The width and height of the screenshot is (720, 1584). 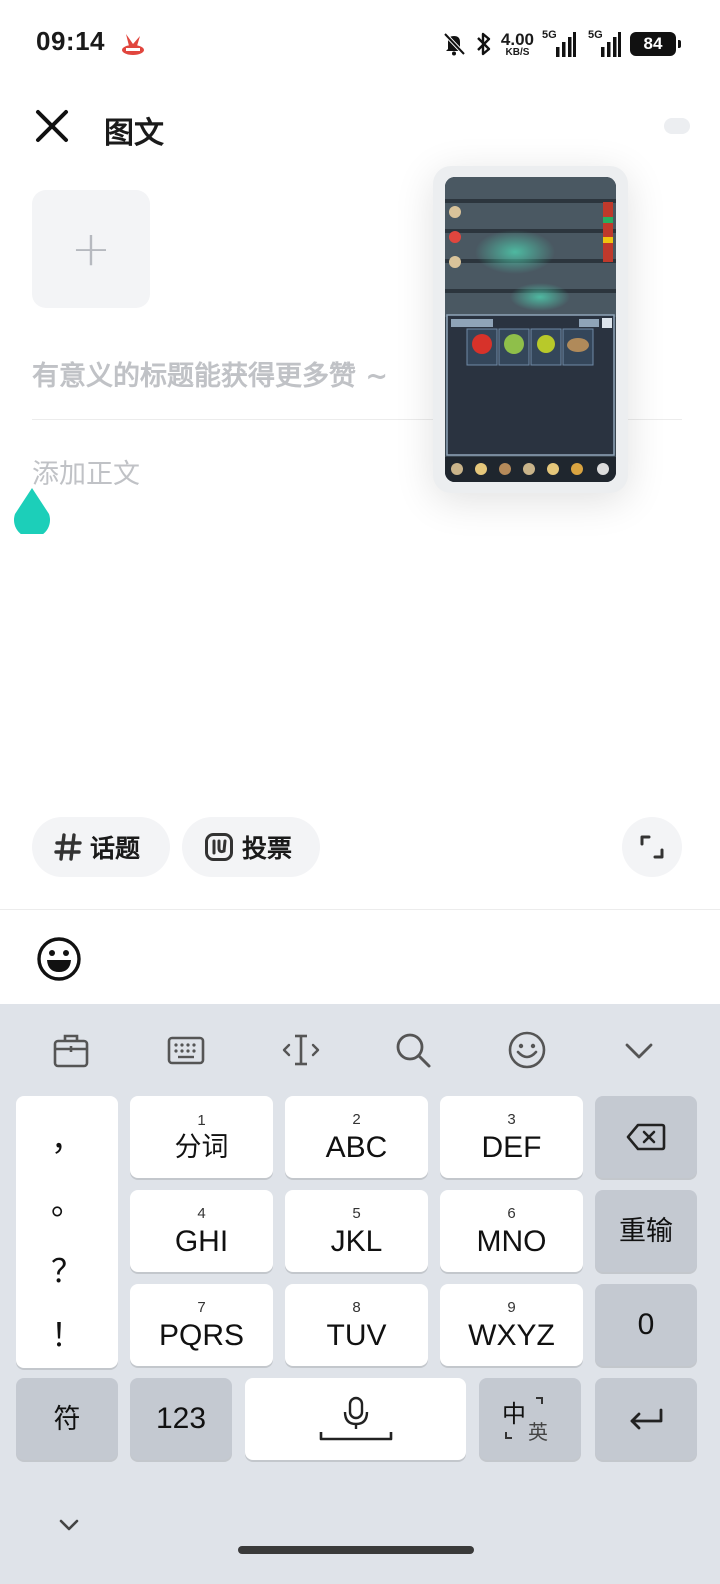 What do you see at coordinates (360, 909) in the screenshot?
I see `toolbar-divider` at bounding box center [360, 909].